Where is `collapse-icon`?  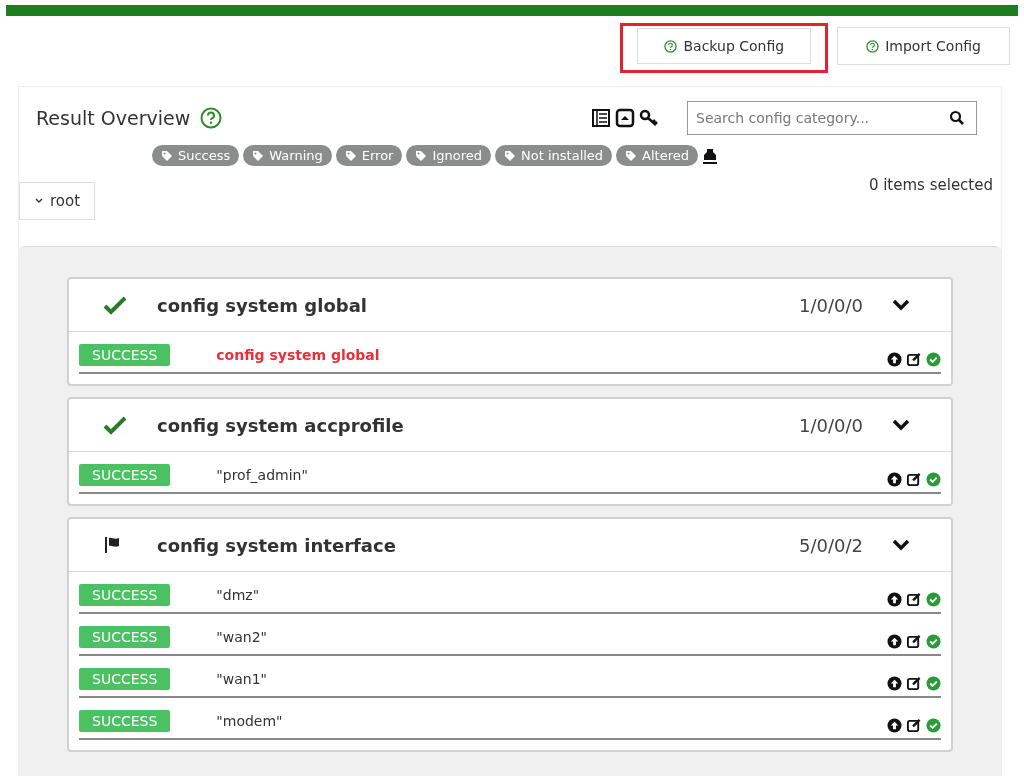 collapse-icon is located at coordinates (625, 118).